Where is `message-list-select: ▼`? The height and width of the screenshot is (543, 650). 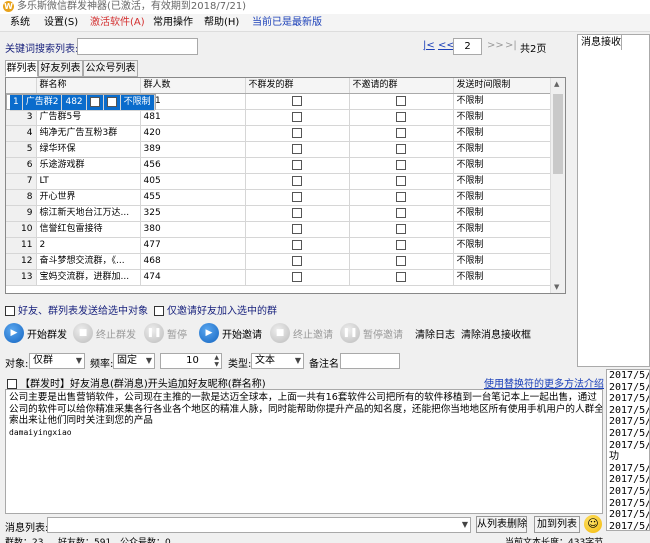
message-list-select: ▼ is located at coordinates (259, 525).